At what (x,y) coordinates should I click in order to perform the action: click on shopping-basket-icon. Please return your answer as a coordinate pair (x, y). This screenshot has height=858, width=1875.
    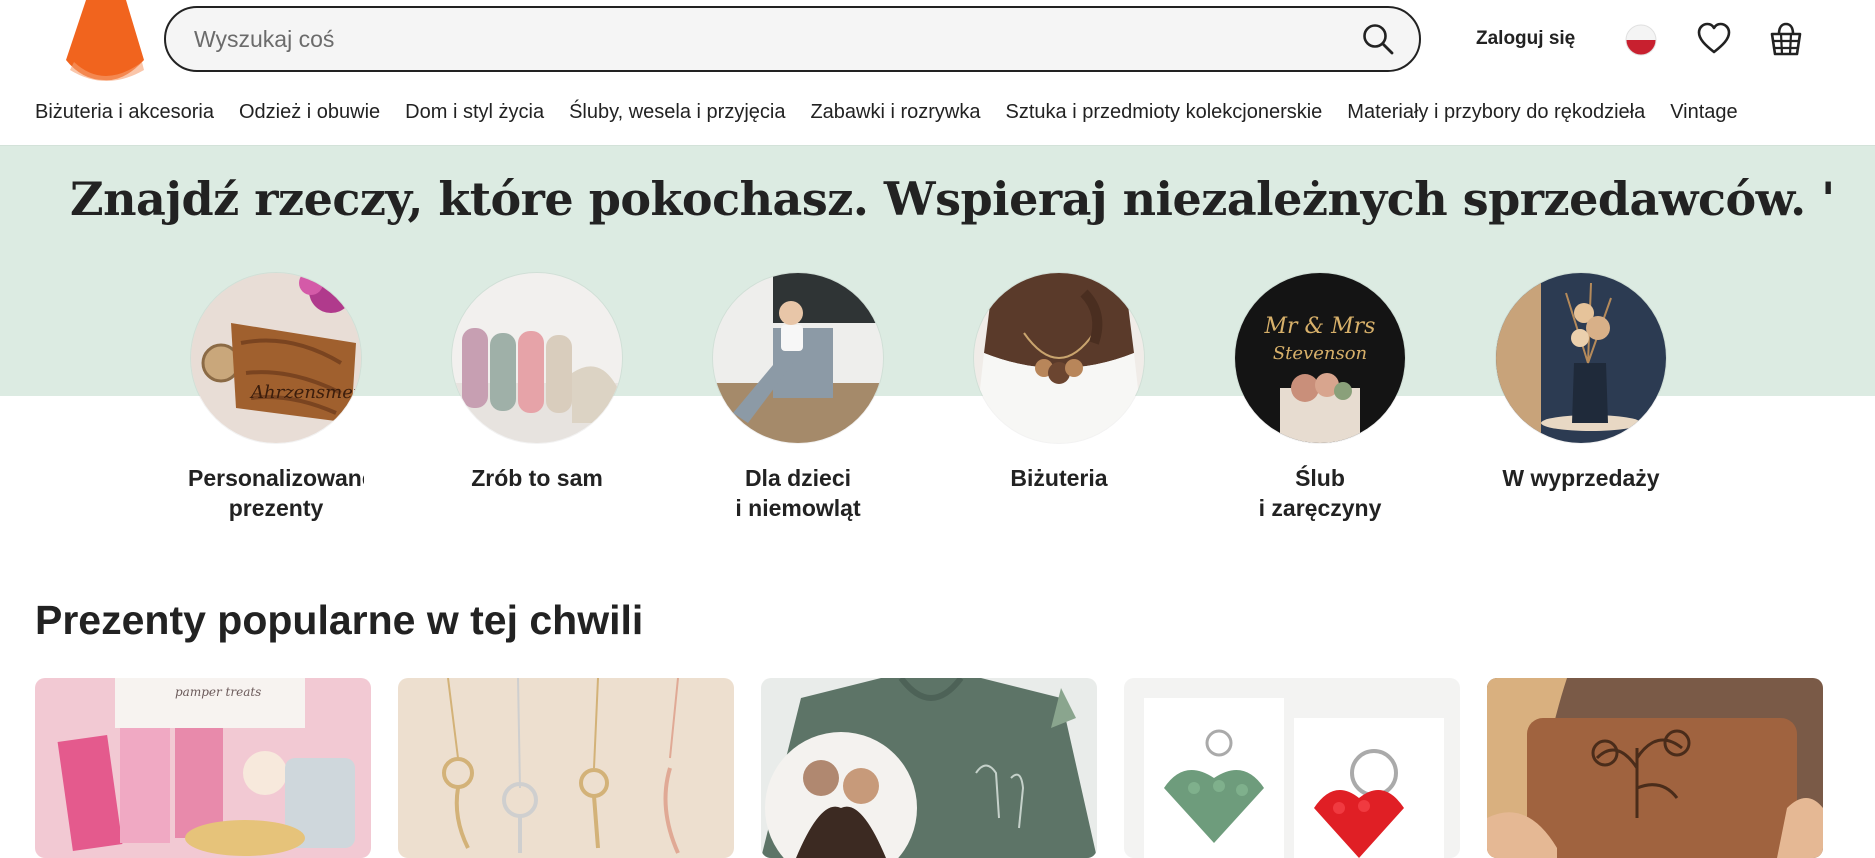
    Looking at the image, I should click on (1786, 39).